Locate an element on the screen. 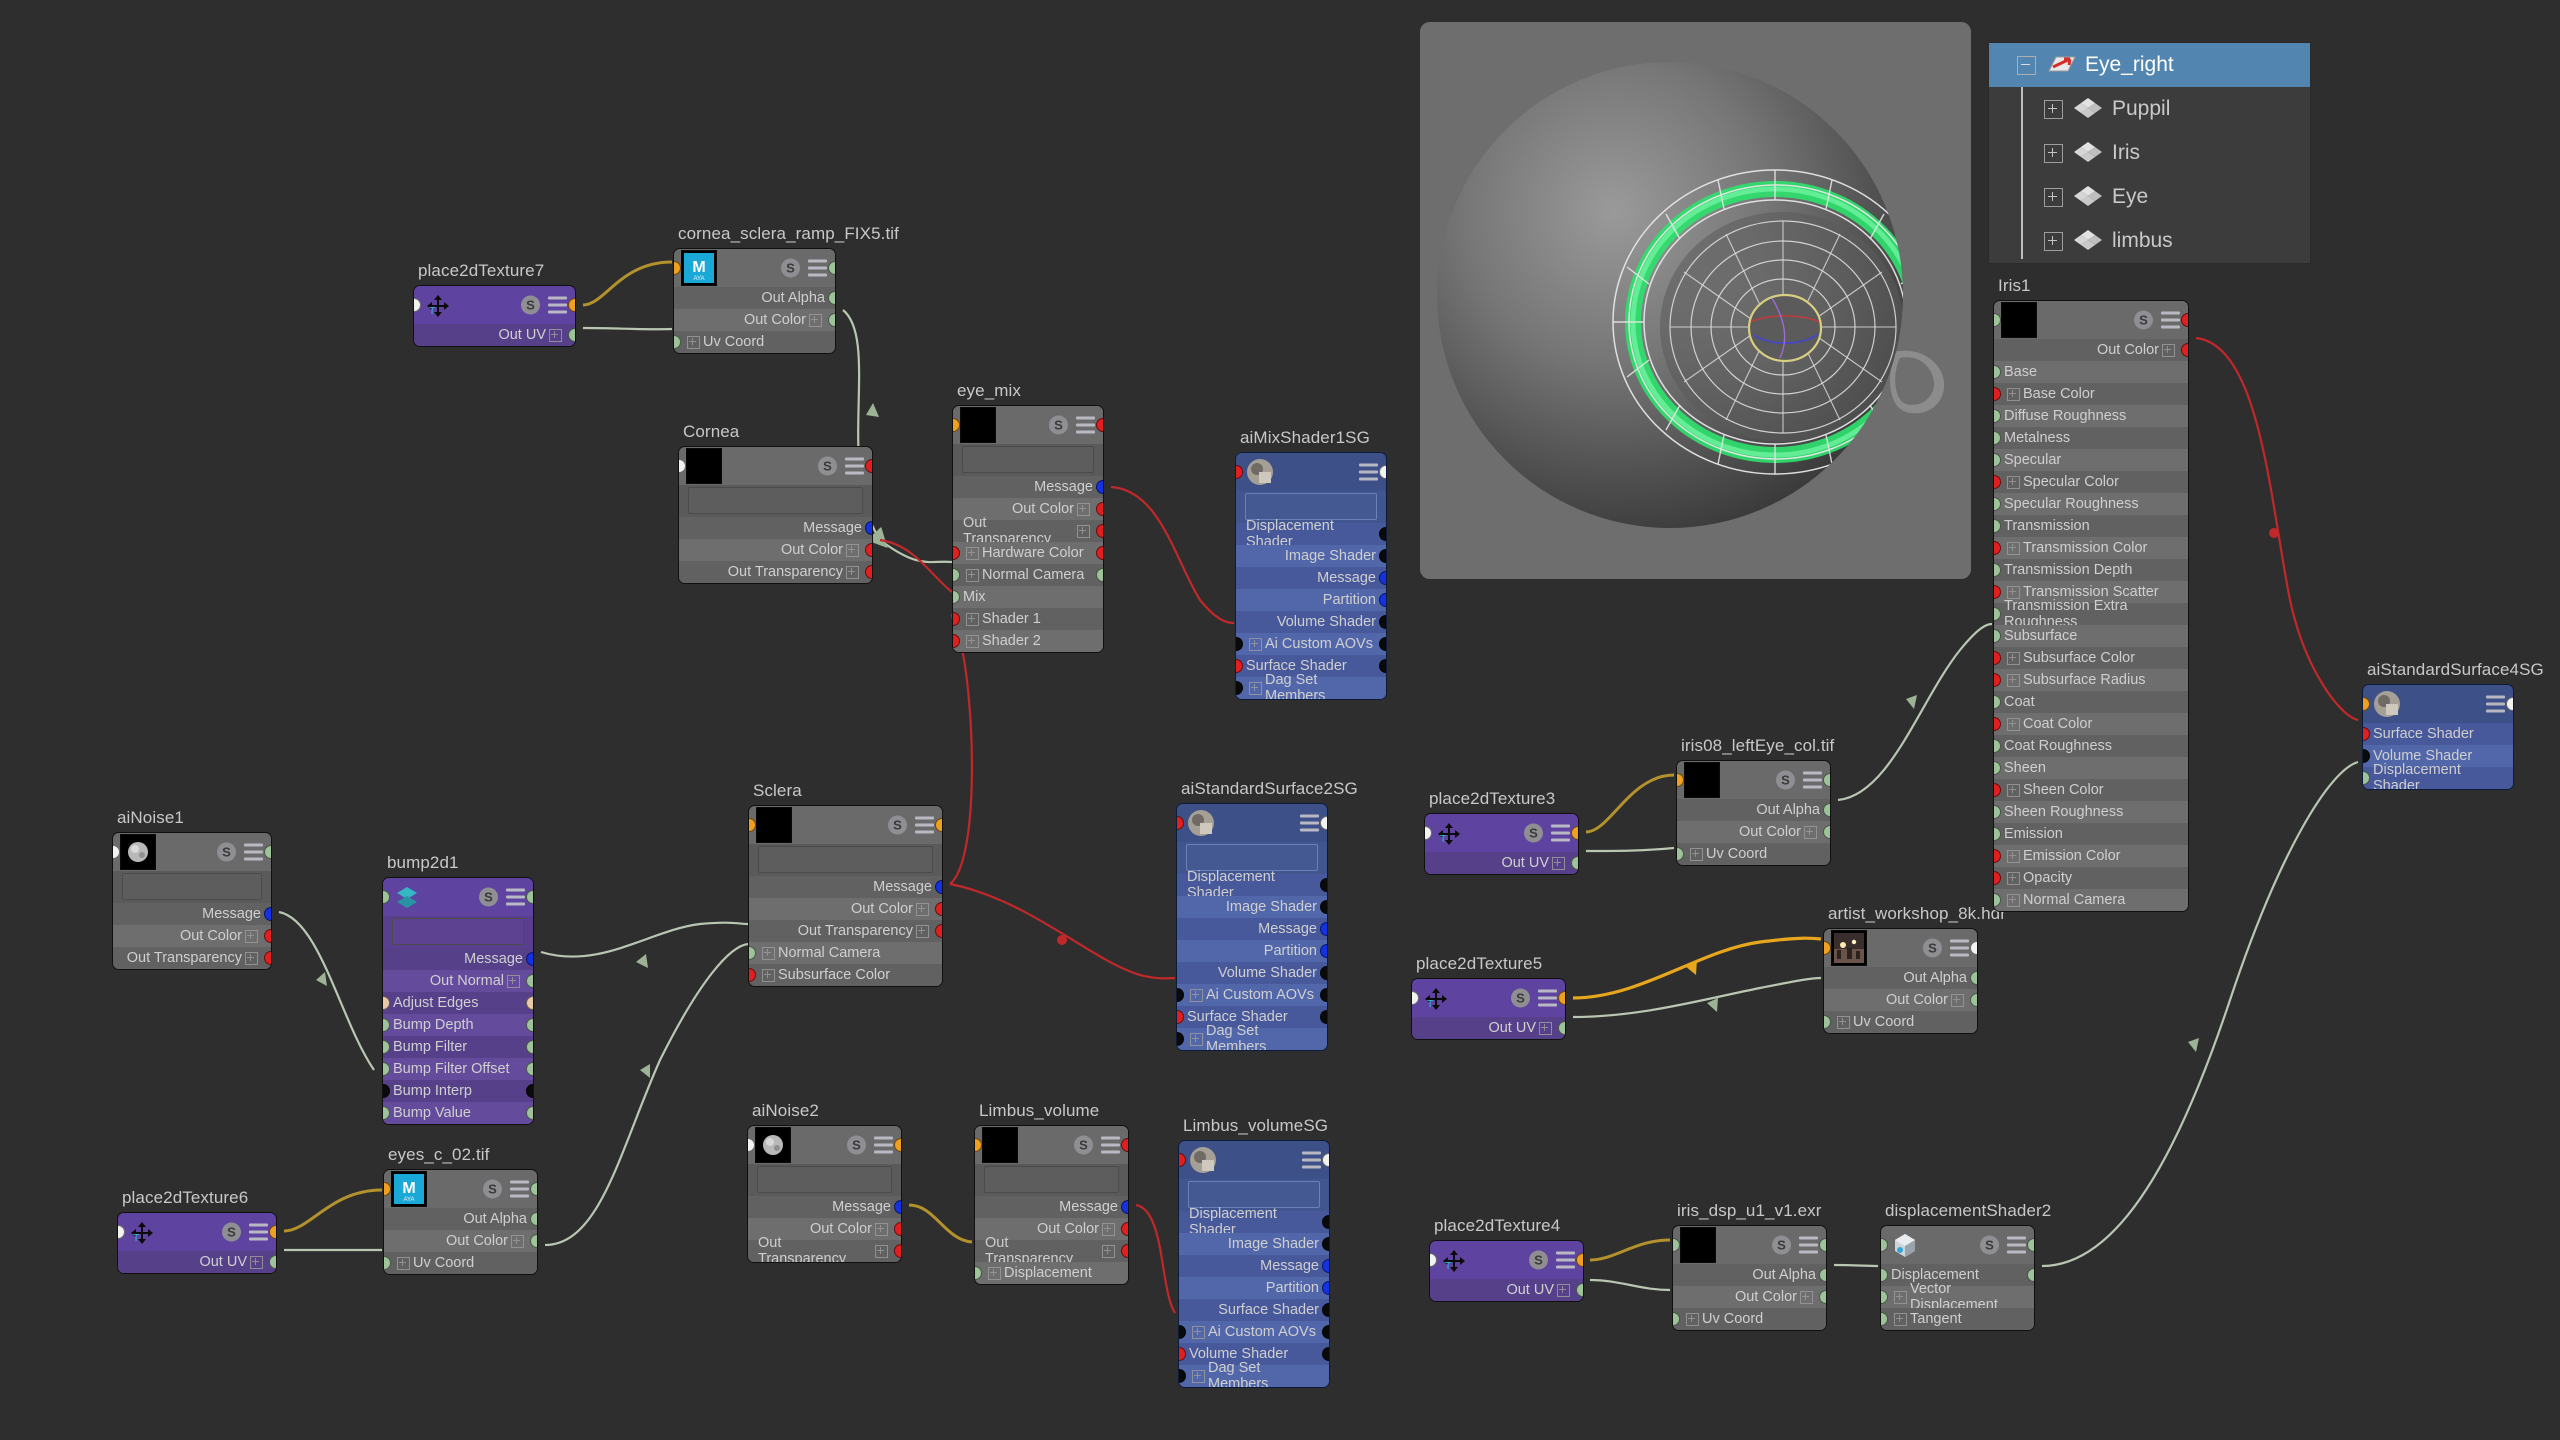 Image resolution: width=2560 pixels, height=1440 pixels. outliner-item-eye: Eye is located at coordinates (2149, 197).